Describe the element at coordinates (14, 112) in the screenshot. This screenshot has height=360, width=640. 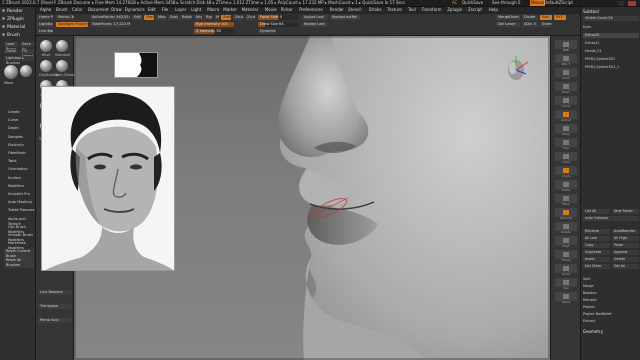
I see `brush-subpalette-create: Create` at that location.